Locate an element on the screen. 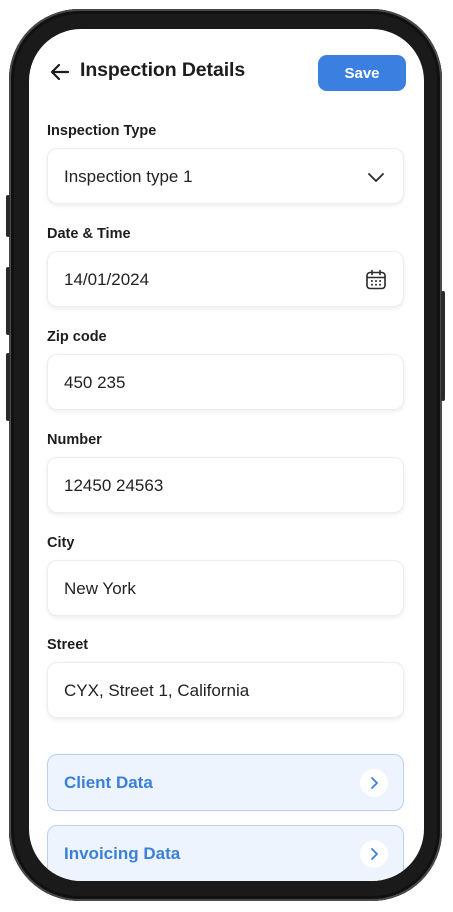  chevron-down-icon is located at coordinates (376, 177).